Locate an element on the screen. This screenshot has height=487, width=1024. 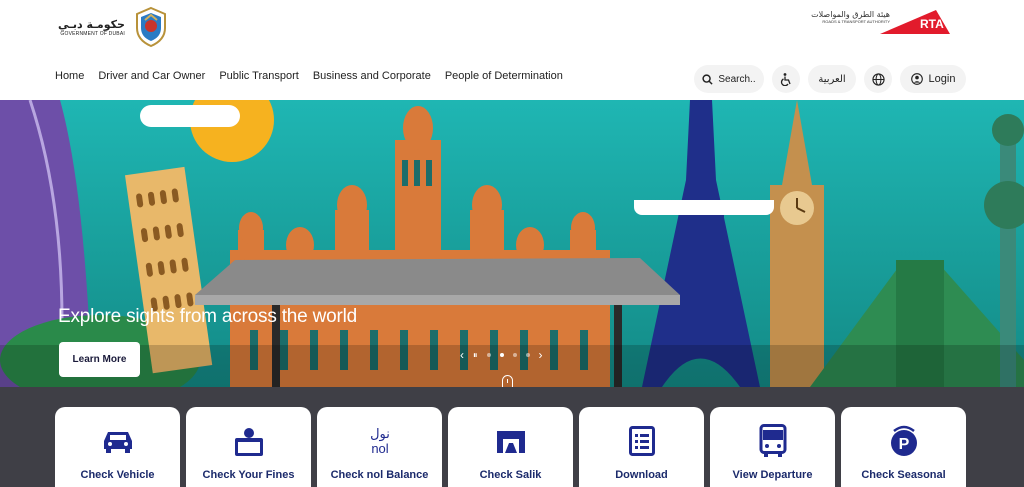
service-card-check-seasonal: P Check Seasonal is located at coordinates (903, 447).